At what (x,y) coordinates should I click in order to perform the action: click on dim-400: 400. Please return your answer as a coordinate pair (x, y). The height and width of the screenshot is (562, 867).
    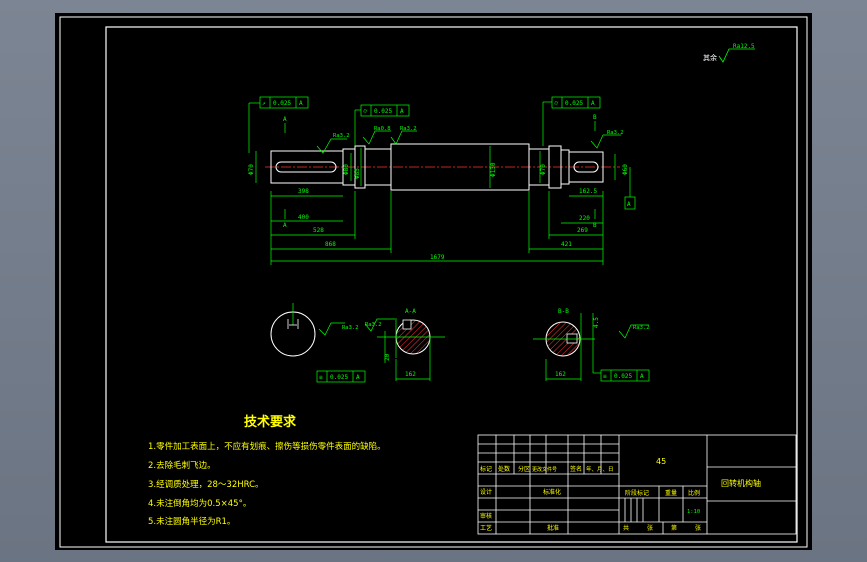
    Looking at the image, I should click on (303, 217).